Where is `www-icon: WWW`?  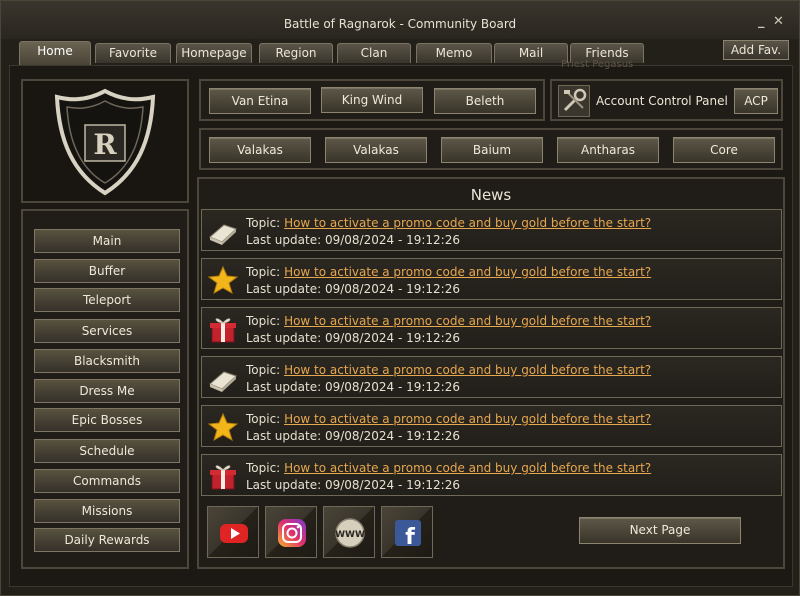
www-icon: WWW is located at coordinates (350, 533).